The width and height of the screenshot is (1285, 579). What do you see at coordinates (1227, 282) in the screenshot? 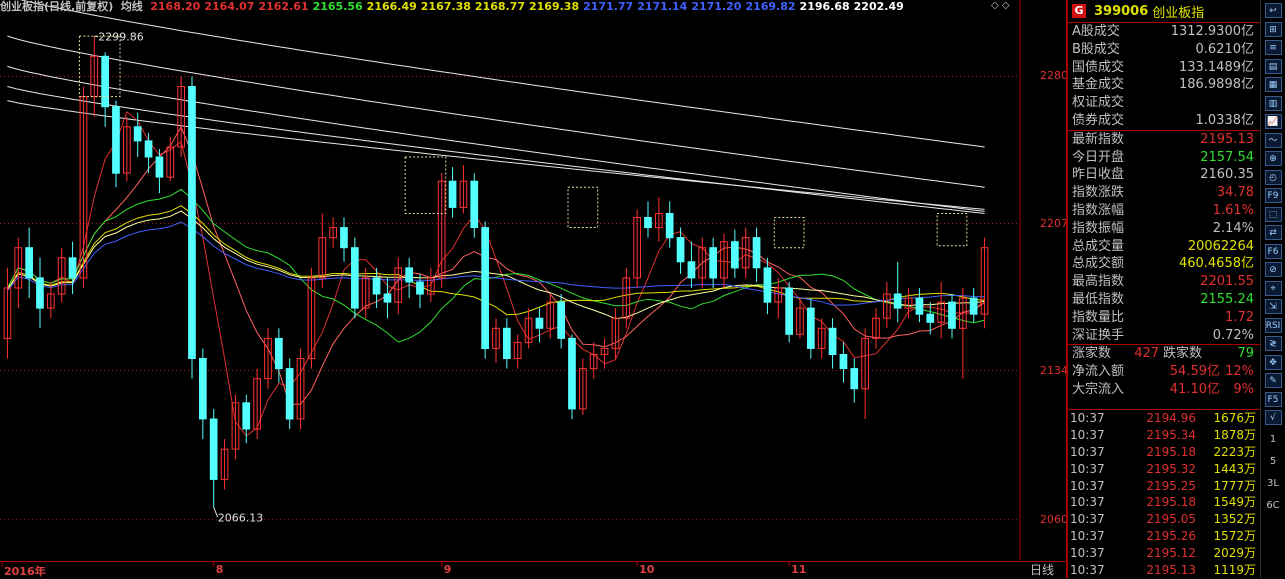
I see `stat-value: 2201.55` at bounding box center [1227, 282].